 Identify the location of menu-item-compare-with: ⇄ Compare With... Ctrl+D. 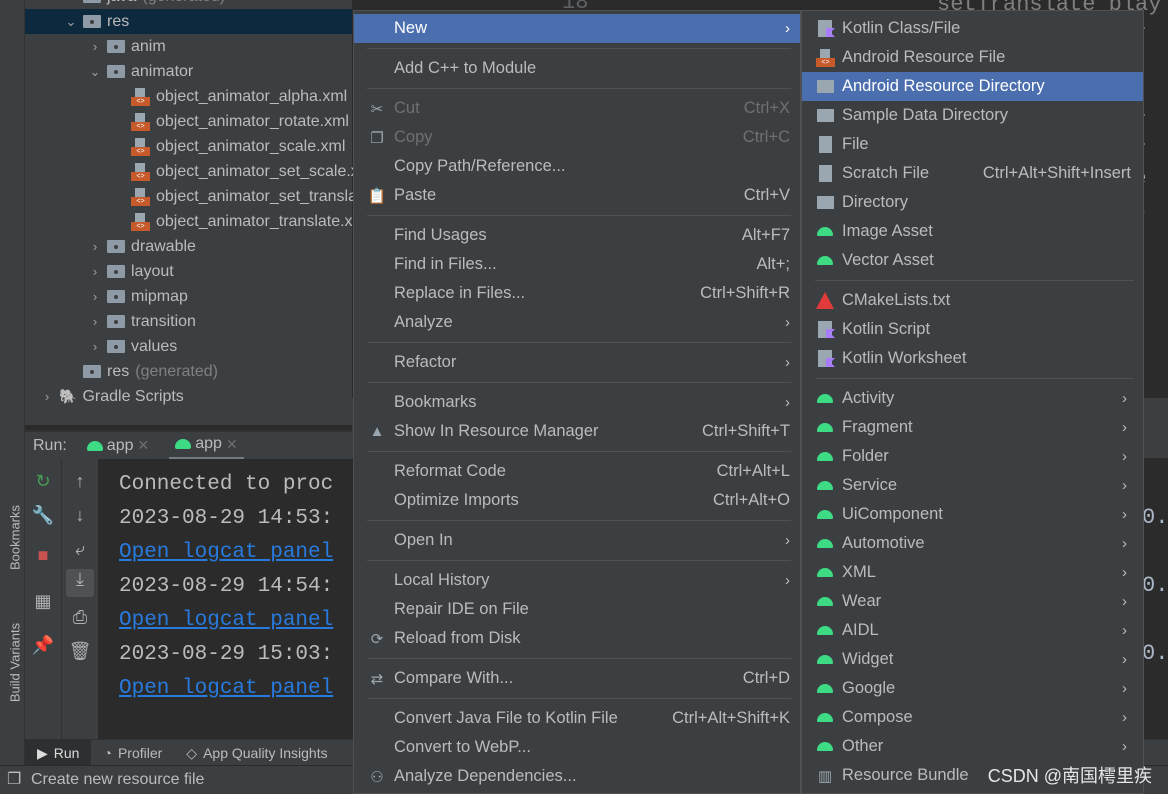
(577, 678).